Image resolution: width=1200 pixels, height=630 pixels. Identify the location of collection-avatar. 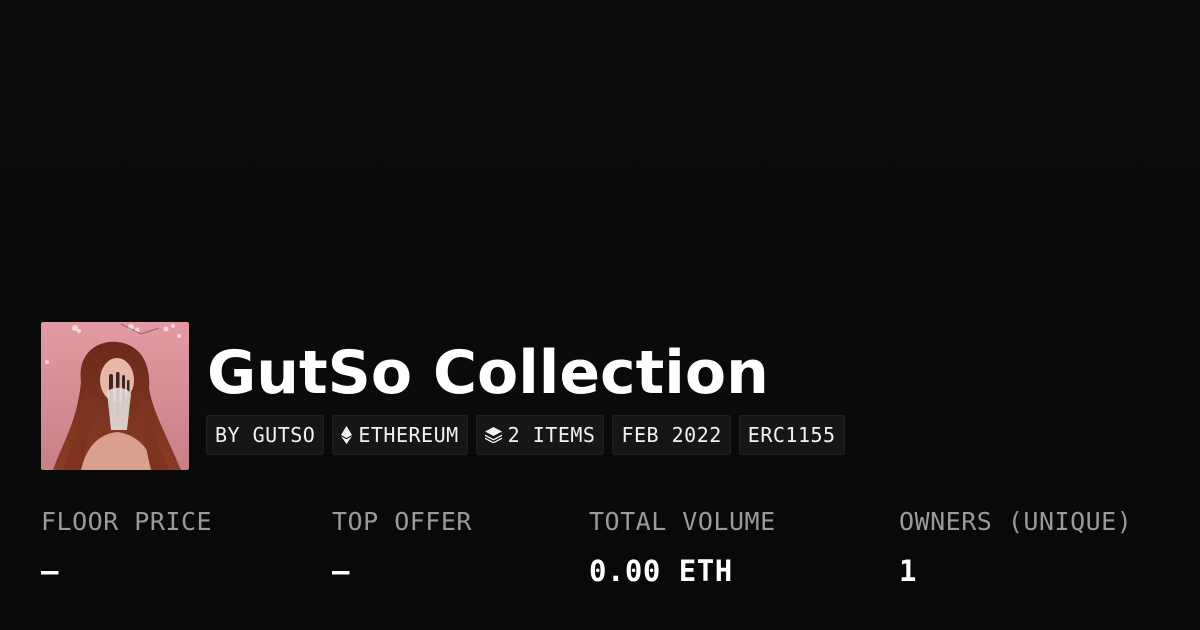
(115, 396).